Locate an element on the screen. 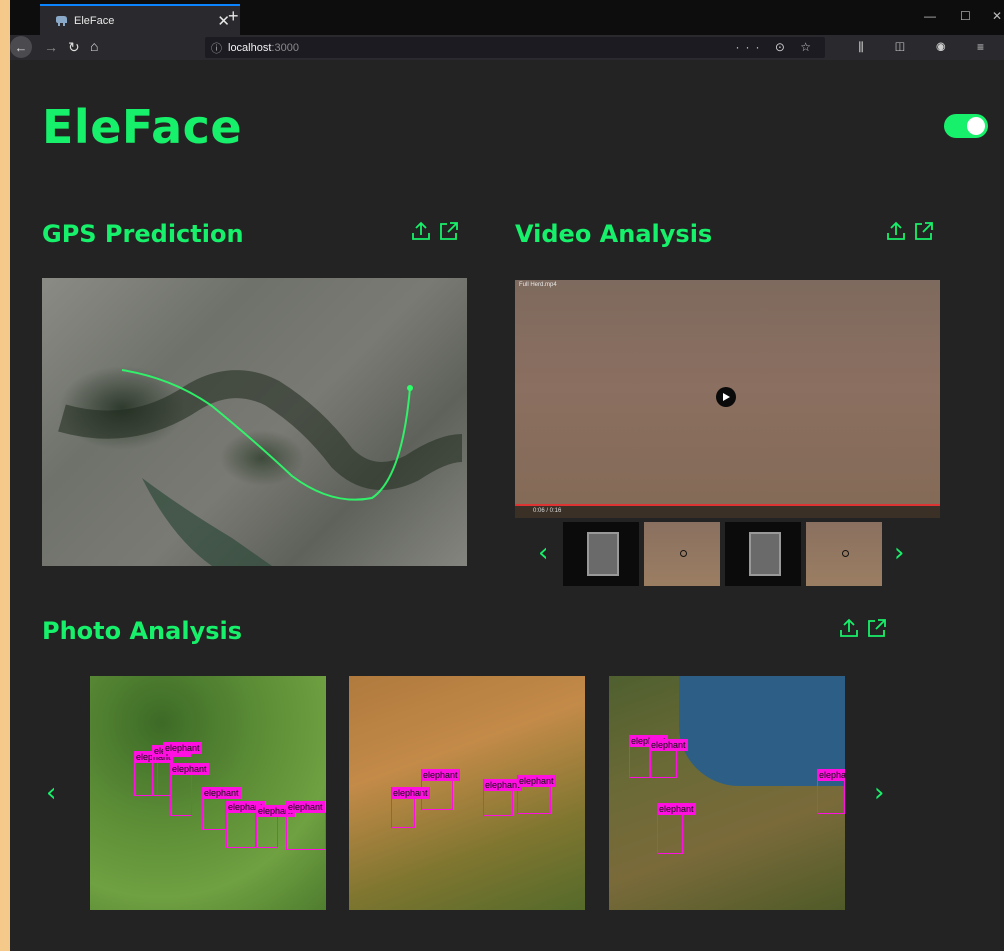  photo-next-arrow: › is located at coordinates (879, 793).